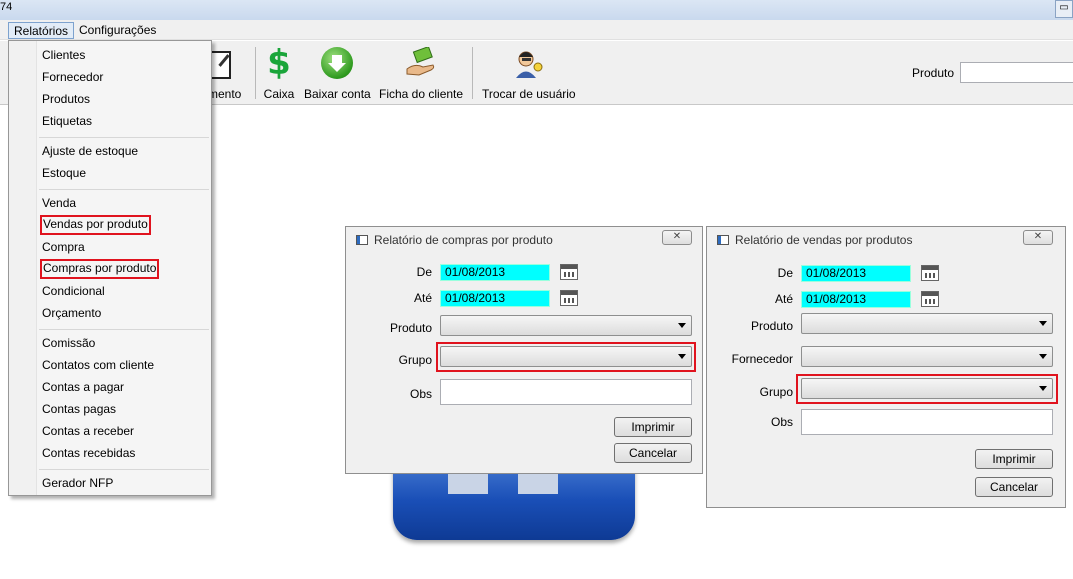  Describe the element at coordinates (337, 63) in the screenshot. I see `download-arrow-icon` at that location.